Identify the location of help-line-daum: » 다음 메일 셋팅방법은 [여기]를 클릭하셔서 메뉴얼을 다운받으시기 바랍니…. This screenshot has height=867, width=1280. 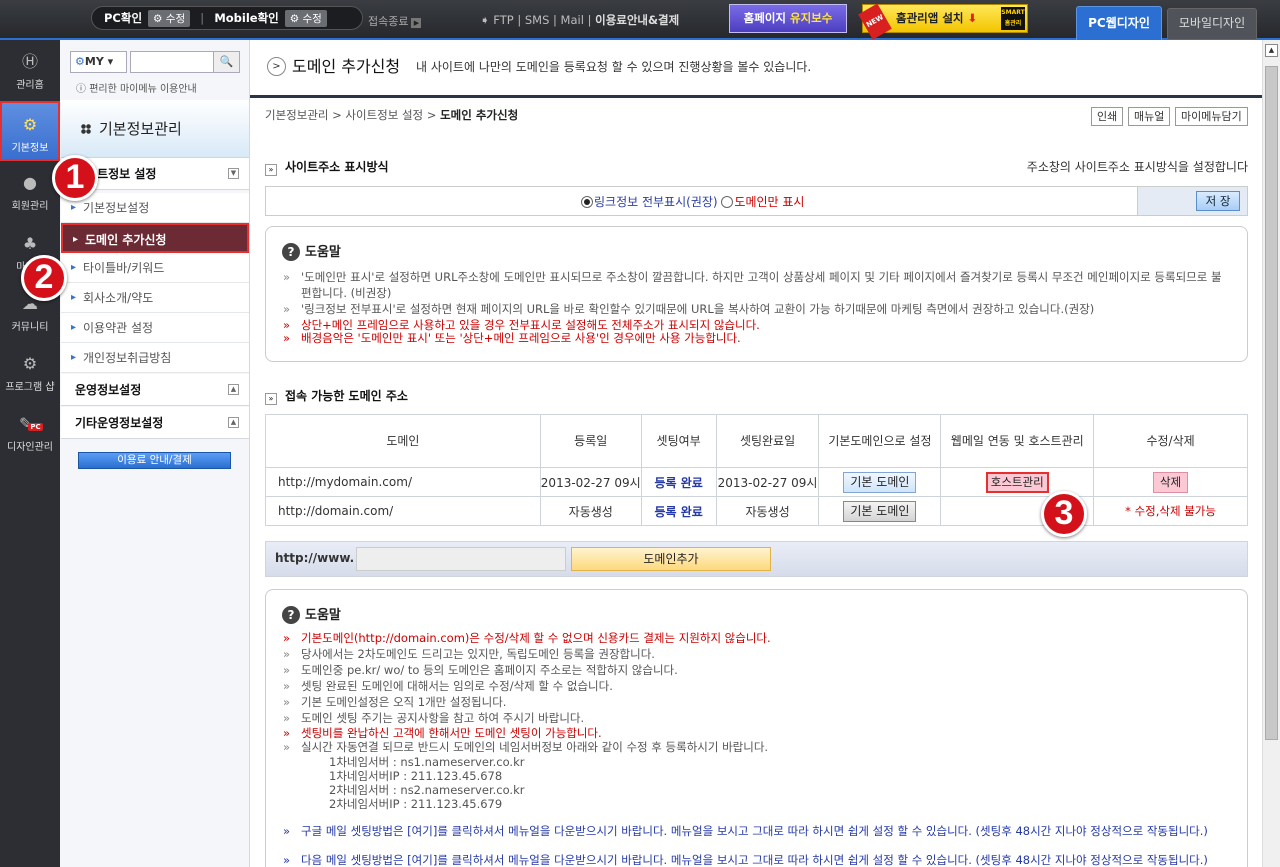
(755, 859).